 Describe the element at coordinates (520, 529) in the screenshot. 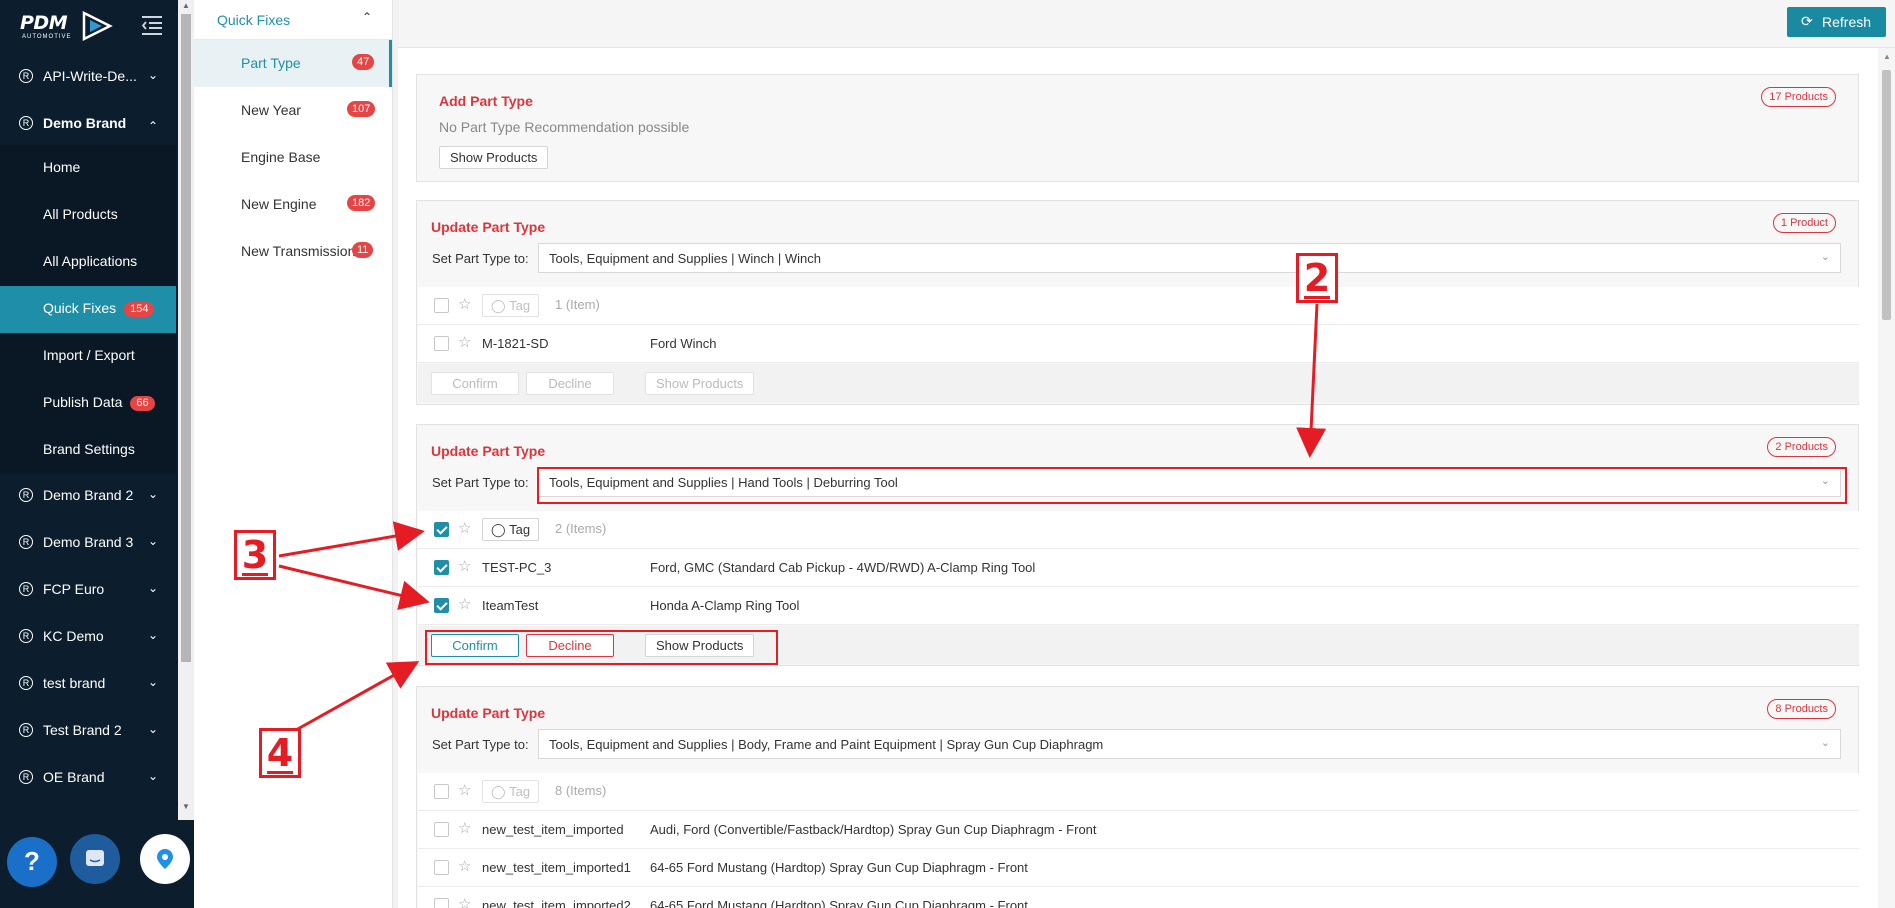

I see `tag-label: Tag` at that location.